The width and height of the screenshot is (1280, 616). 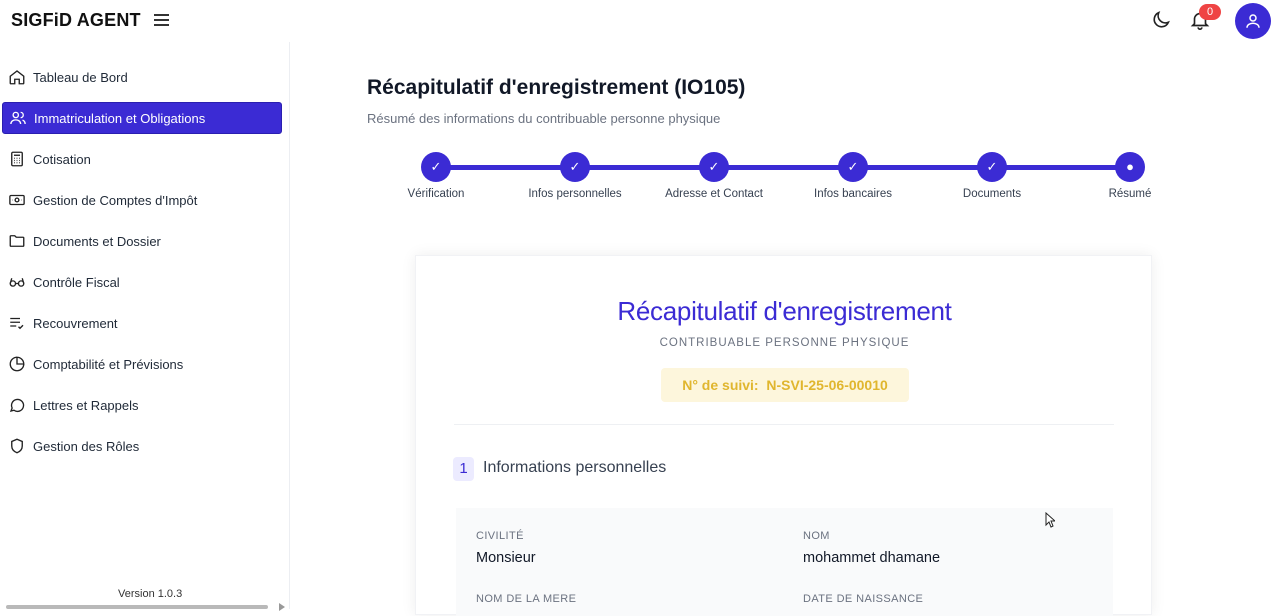 What do you see at coordinates (1130, 194) in the screenshot?
I see `step-label: Résumé` at bounding box center [1130, 194].